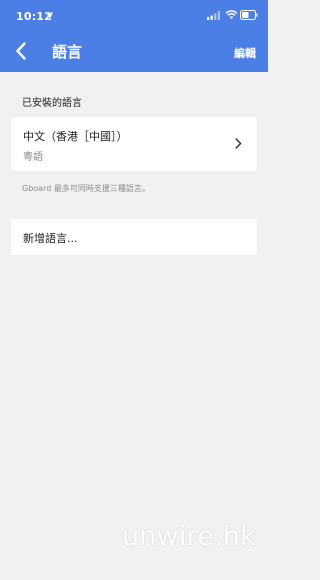 The image size is (320, 580). Describe the element at coordinates (75, 136) in the screenshot. I see `language-name: 中文（香港［中國］）` at that location.